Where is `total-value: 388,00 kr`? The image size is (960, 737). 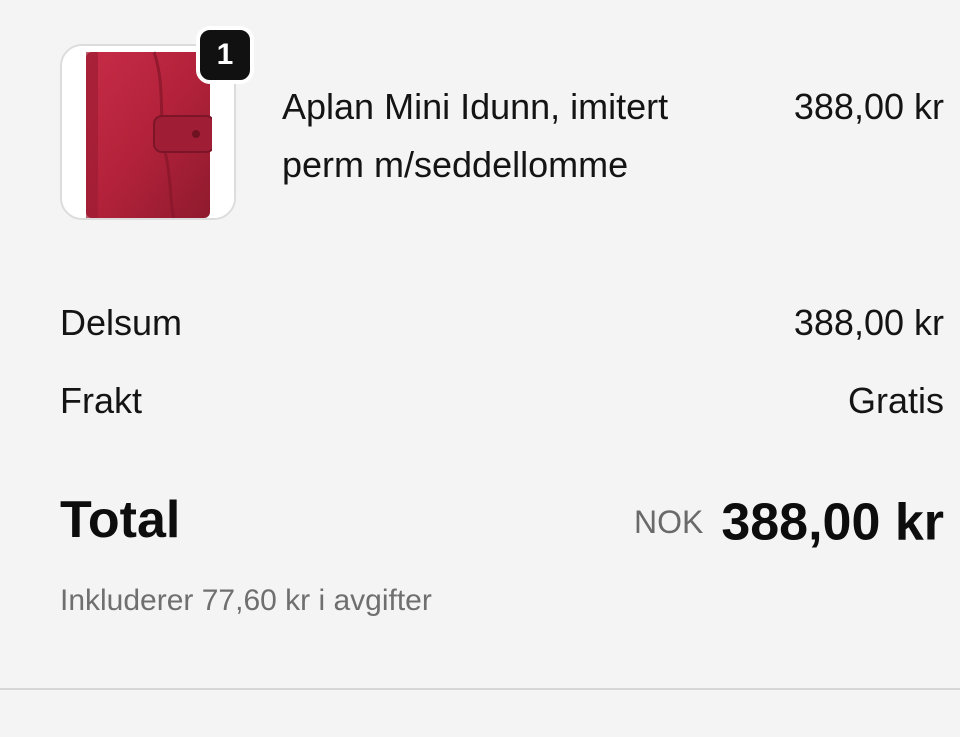
total-value: 388,00 kr is located at coordinates (832, 522).